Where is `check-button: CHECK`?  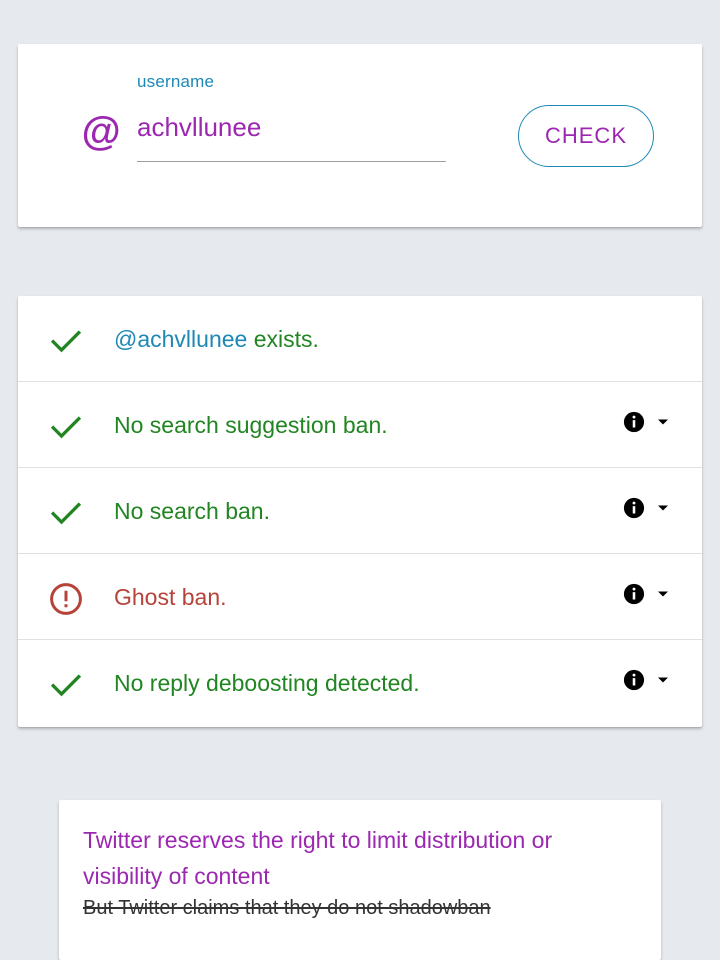 check-button: CHECK is located at coordinates (586, 136).